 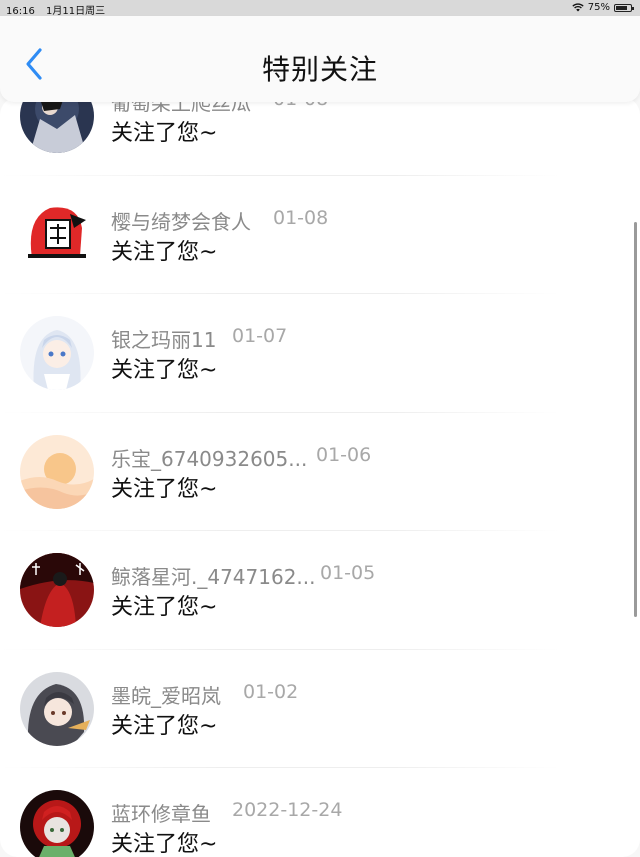 I want to click on scrollbar, so click(x=635, y=419).